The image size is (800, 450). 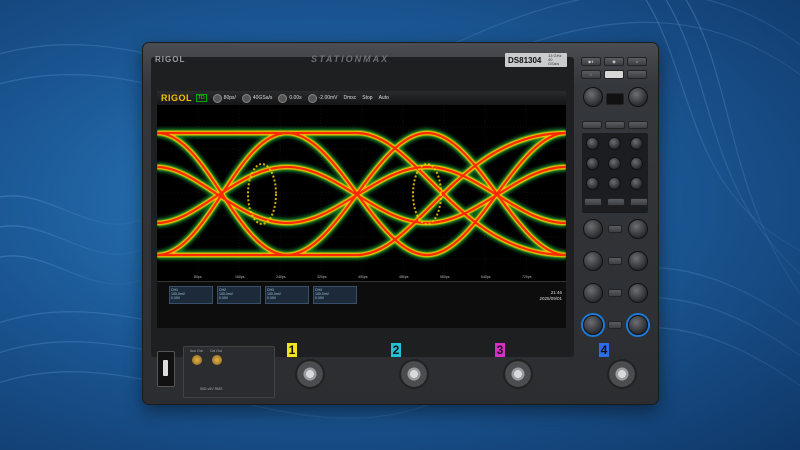 What do you see at coordinates (363, 277) in the screenshot?
I see `x-tick: 400ps` at bounding box center [363, 277].